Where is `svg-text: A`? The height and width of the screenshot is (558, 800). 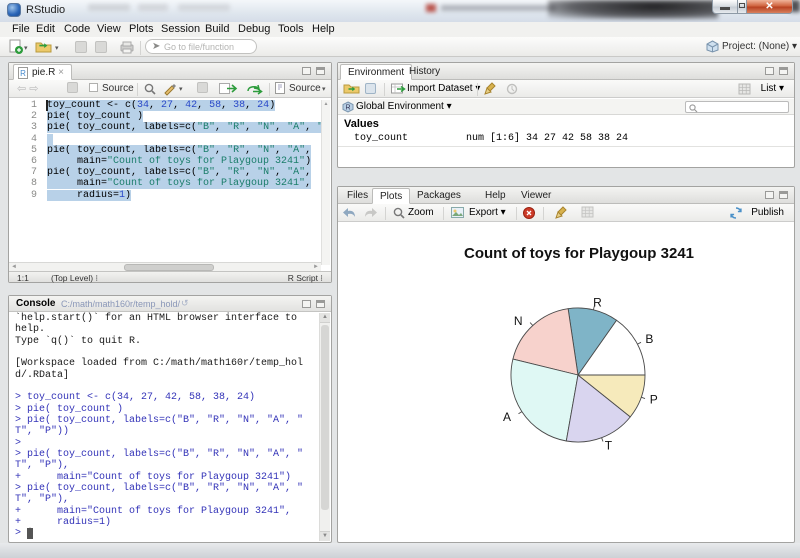
svg-text: A is located at coordinates (507, 417).